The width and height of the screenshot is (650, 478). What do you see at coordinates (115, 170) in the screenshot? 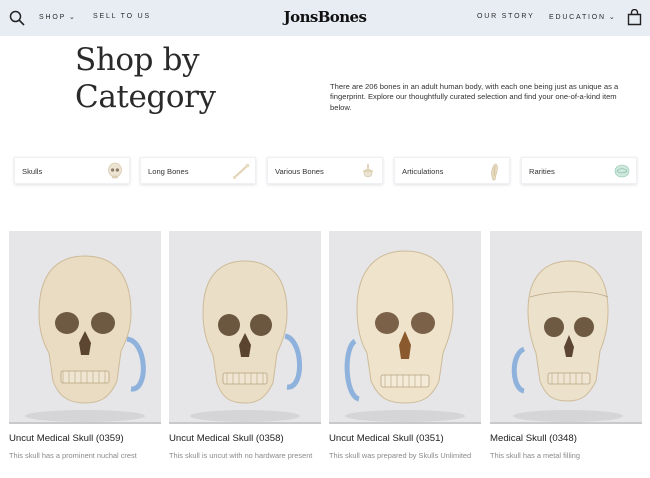
I see `skull-icon` at bounding box center [115, 170].